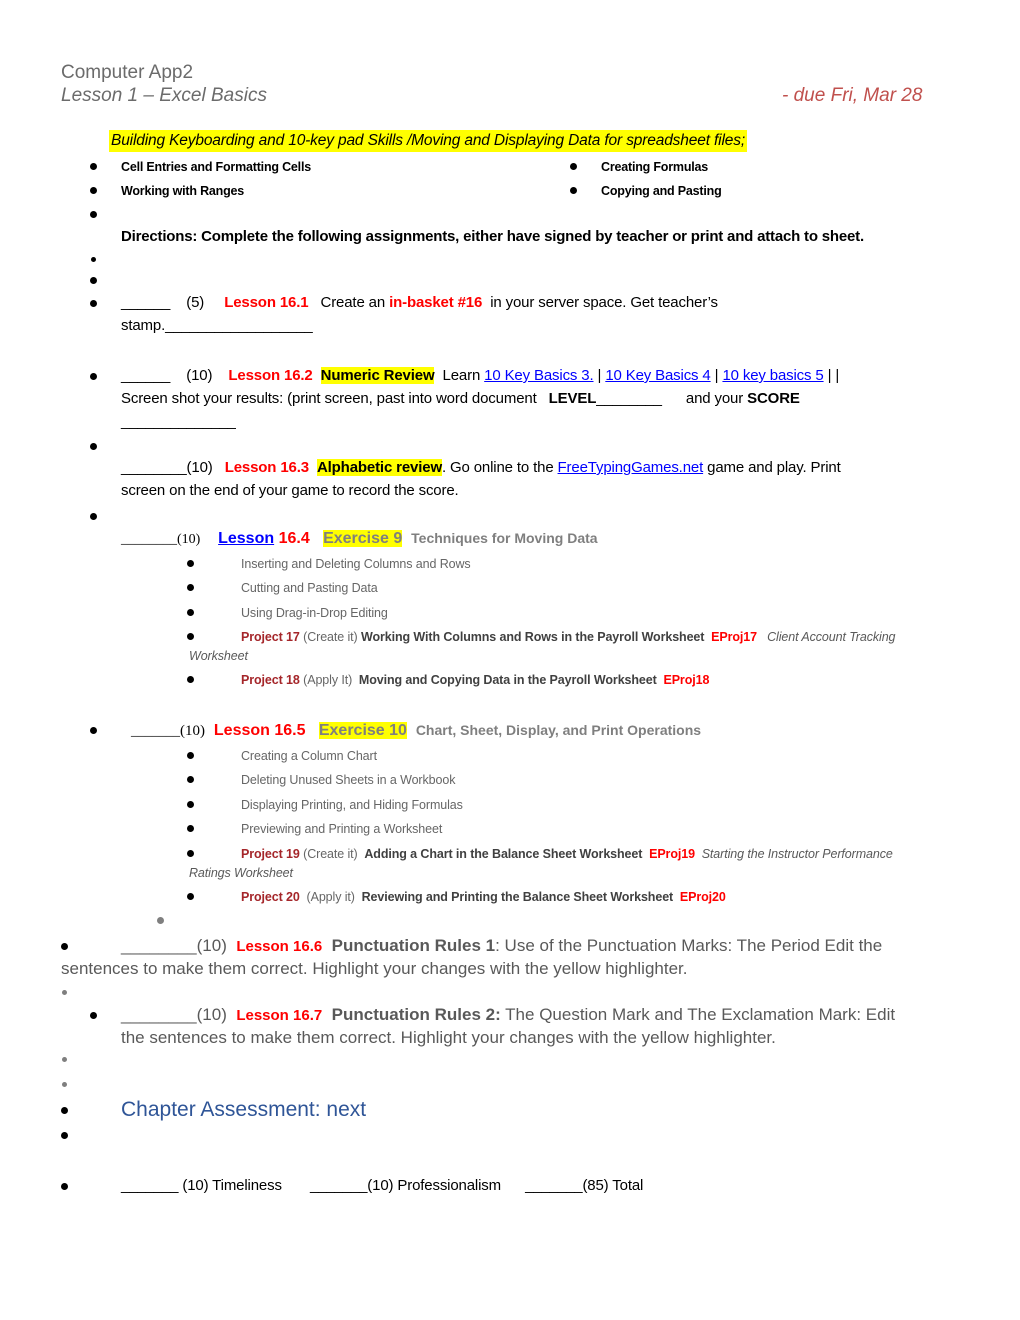  What do you see at coordinates (702, 897) in the screenshot?
I see `project-file: EProj20` at bounding box center [702, 897].